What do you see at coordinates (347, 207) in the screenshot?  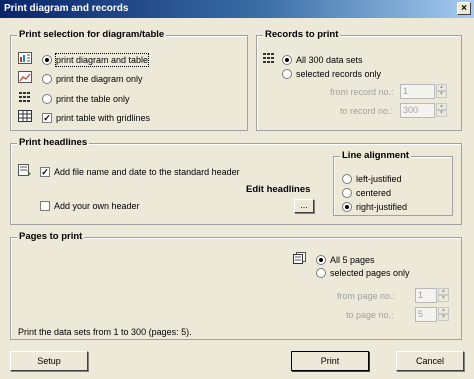 I see `radio-right-justified` at bounding box center [347, 207].